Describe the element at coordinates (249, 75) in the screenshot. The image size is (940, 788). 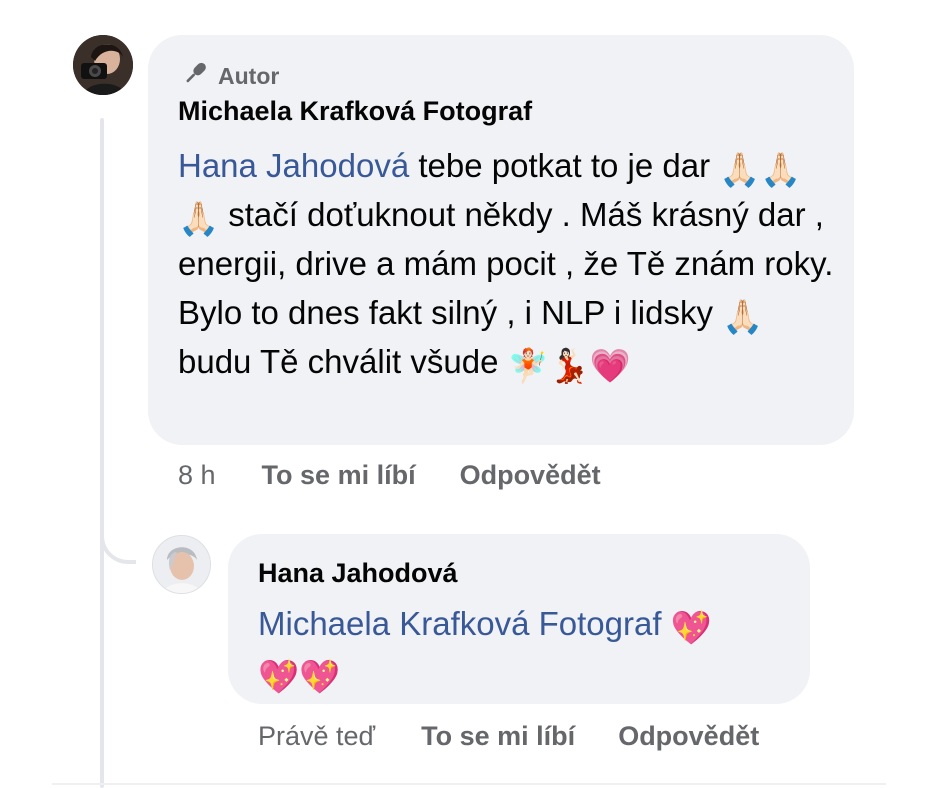
I see `badge-label: Autor` at that location.